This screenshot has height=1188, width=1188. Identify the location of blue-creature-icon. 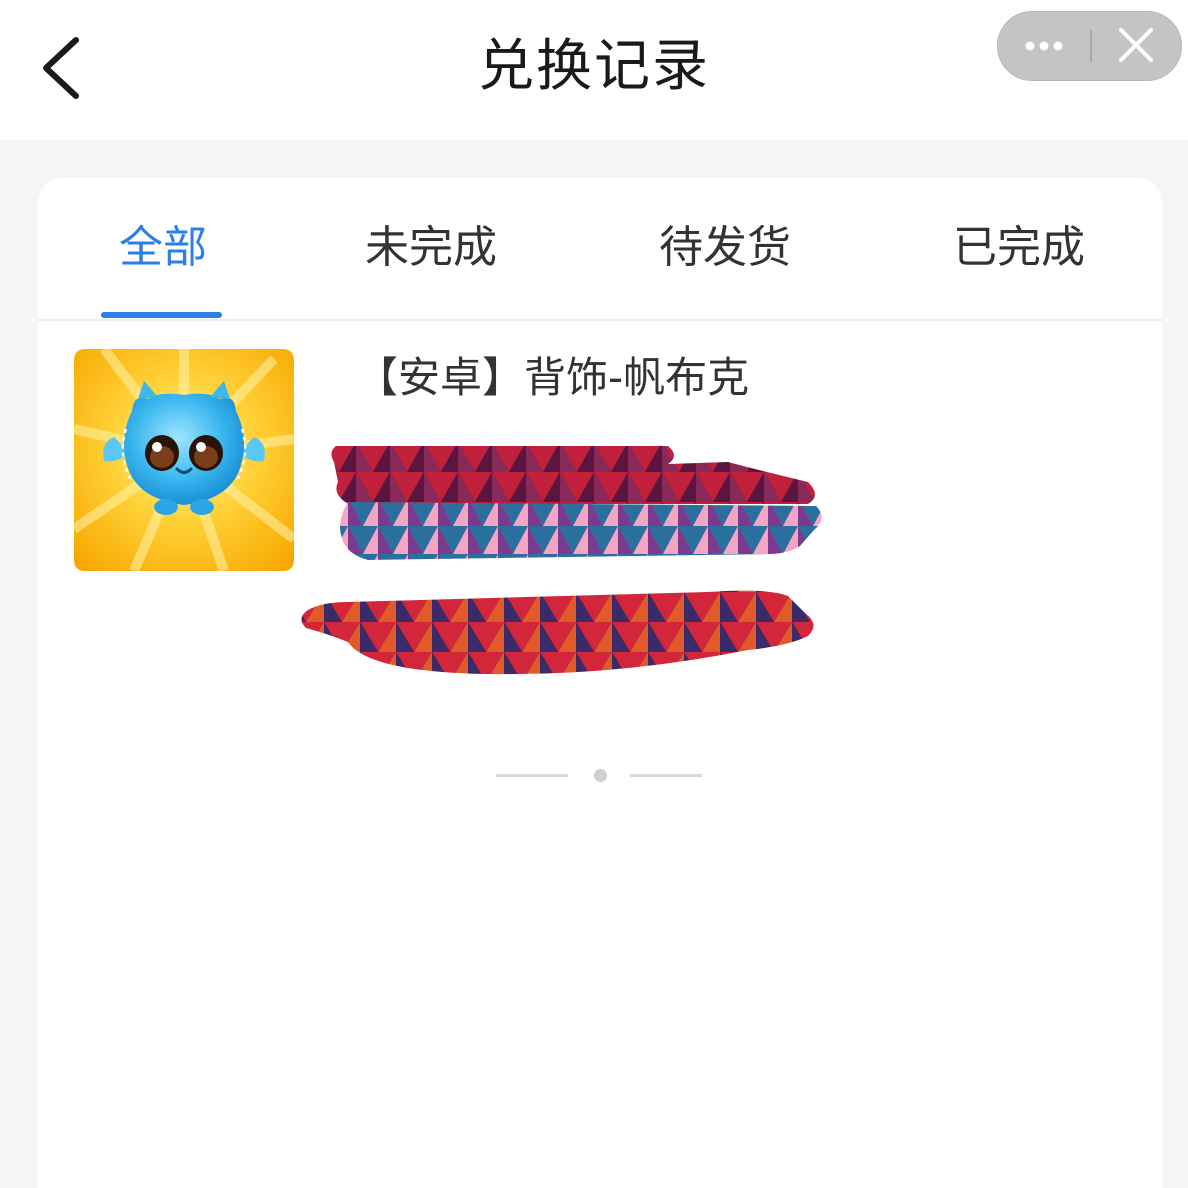
(184, 460).